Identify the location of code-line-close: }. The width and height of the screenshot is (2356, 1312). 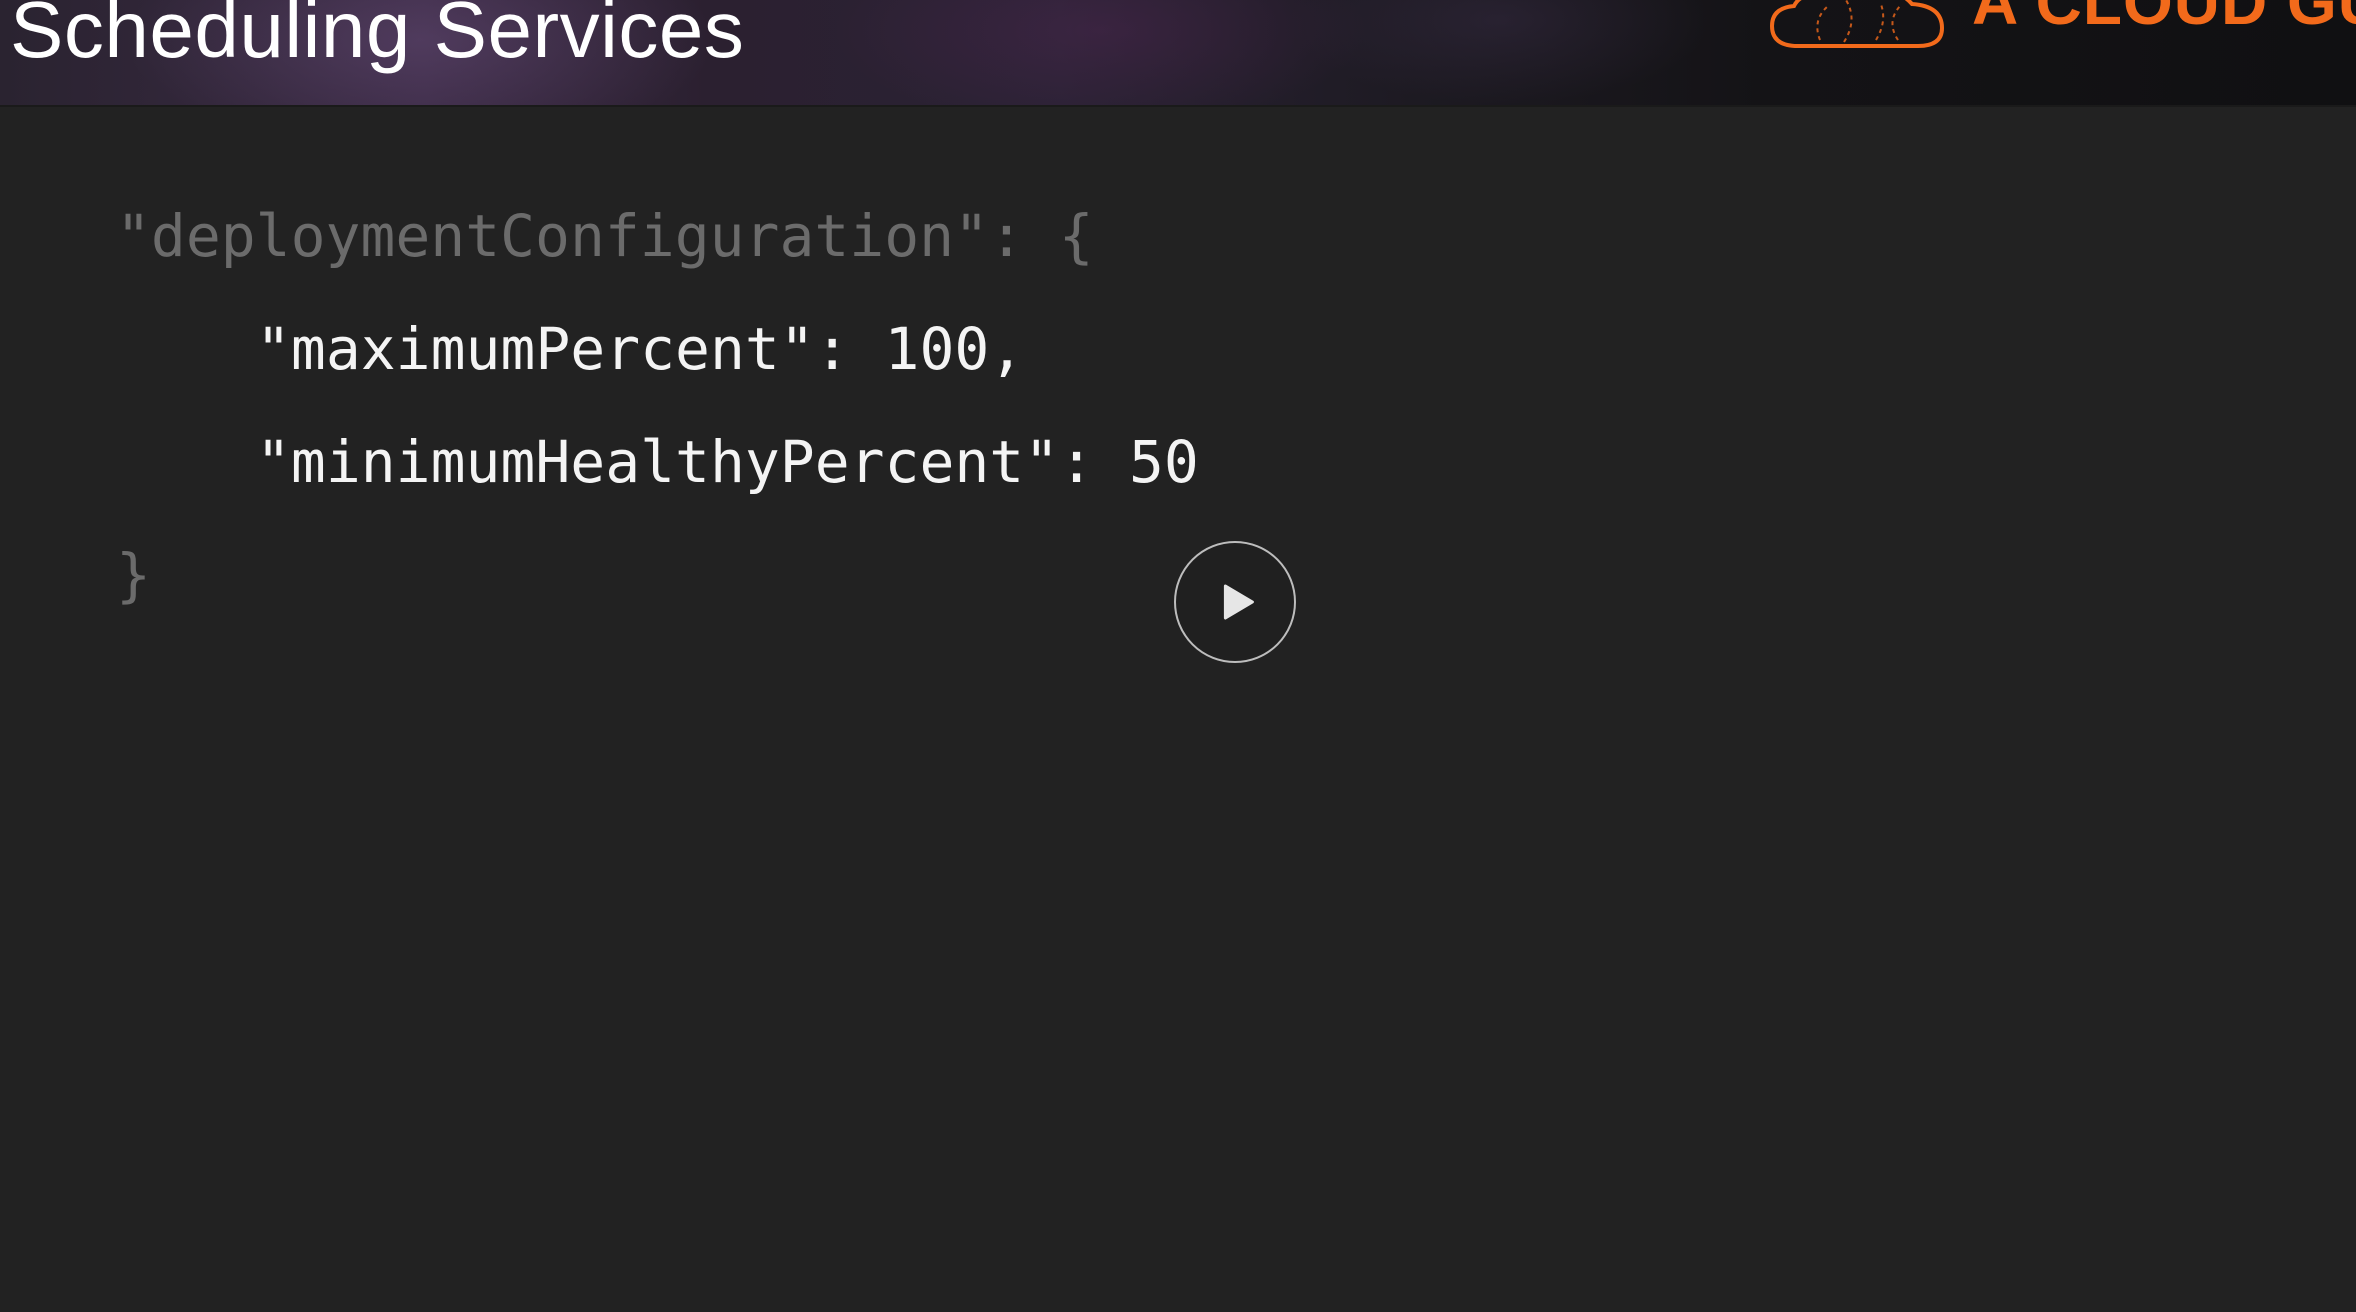
(133, 575).